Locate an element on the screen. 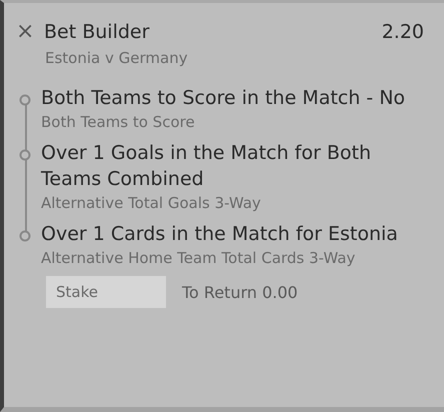  market-name: Both Teams to Score is located at coordinates (118, 122).